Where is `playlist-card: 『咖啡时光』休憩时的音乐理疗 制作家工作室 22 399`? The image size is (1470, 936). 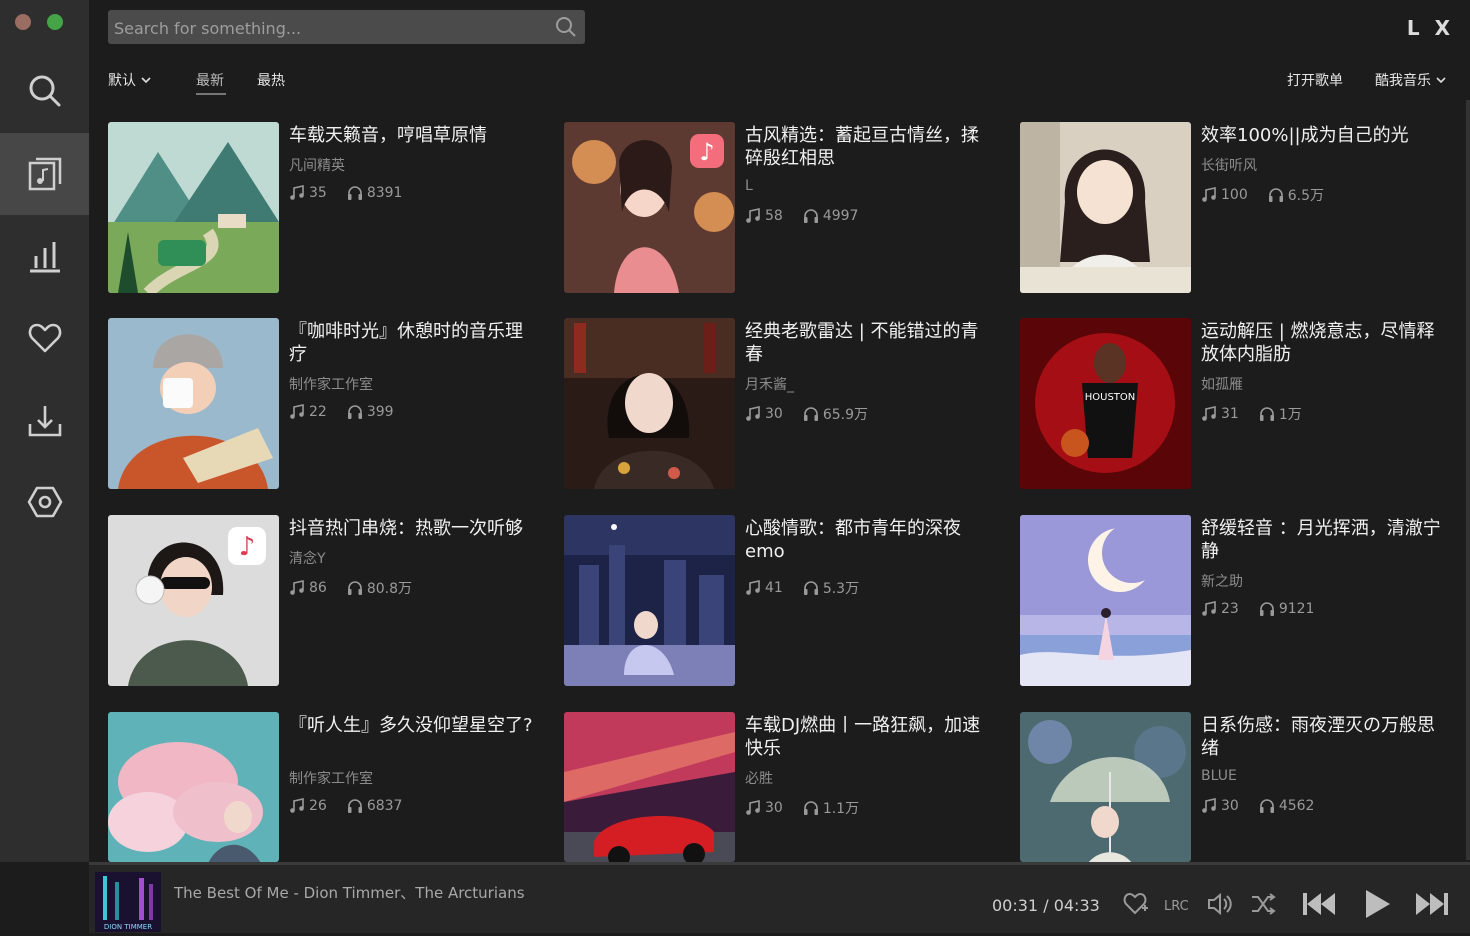 playlist-card: 『咖啡时光』休憩时的音乐理疗 制作家工作室 22 399 is located at coordinates (323, 404).